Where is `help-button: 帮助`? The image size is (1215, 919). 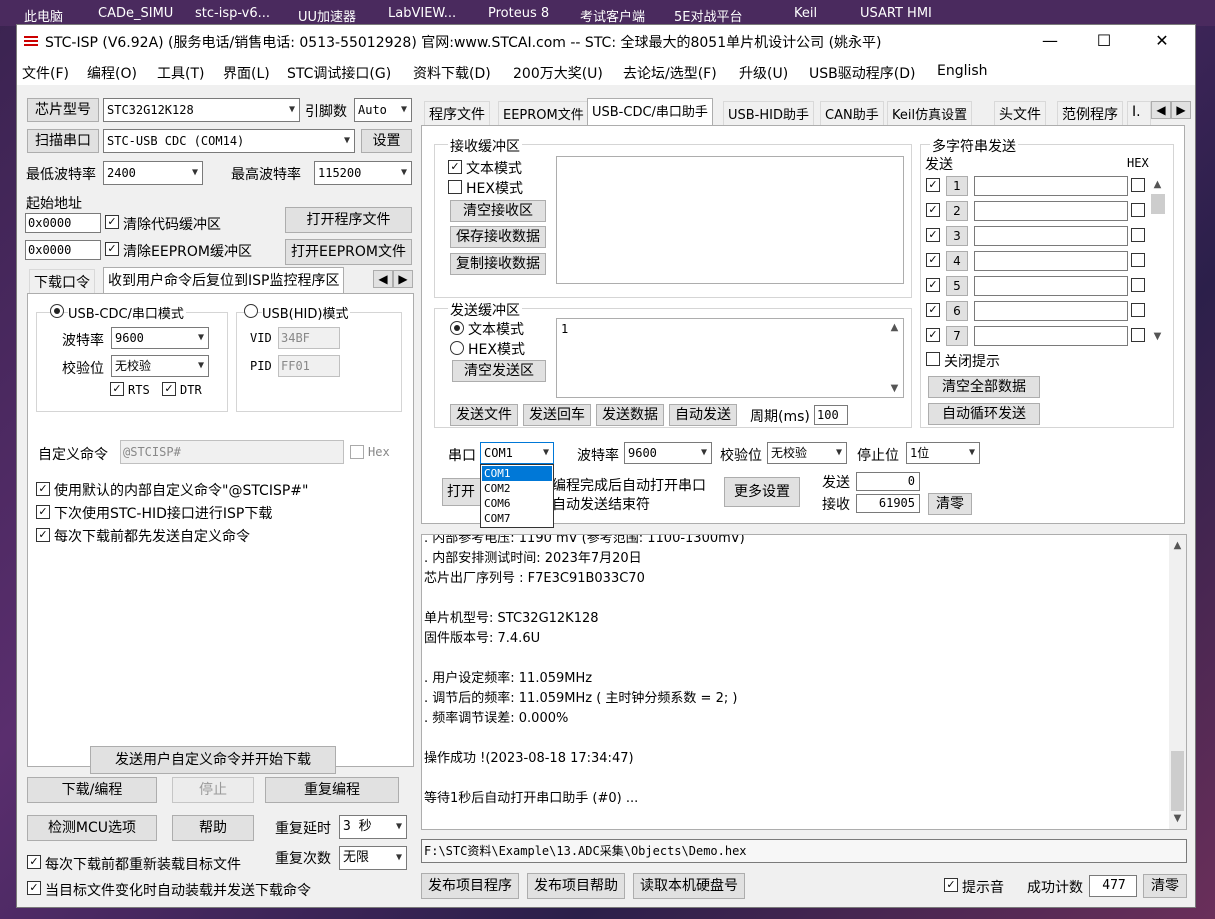 help-button: 帮助 is located at coordinates (213, 828).